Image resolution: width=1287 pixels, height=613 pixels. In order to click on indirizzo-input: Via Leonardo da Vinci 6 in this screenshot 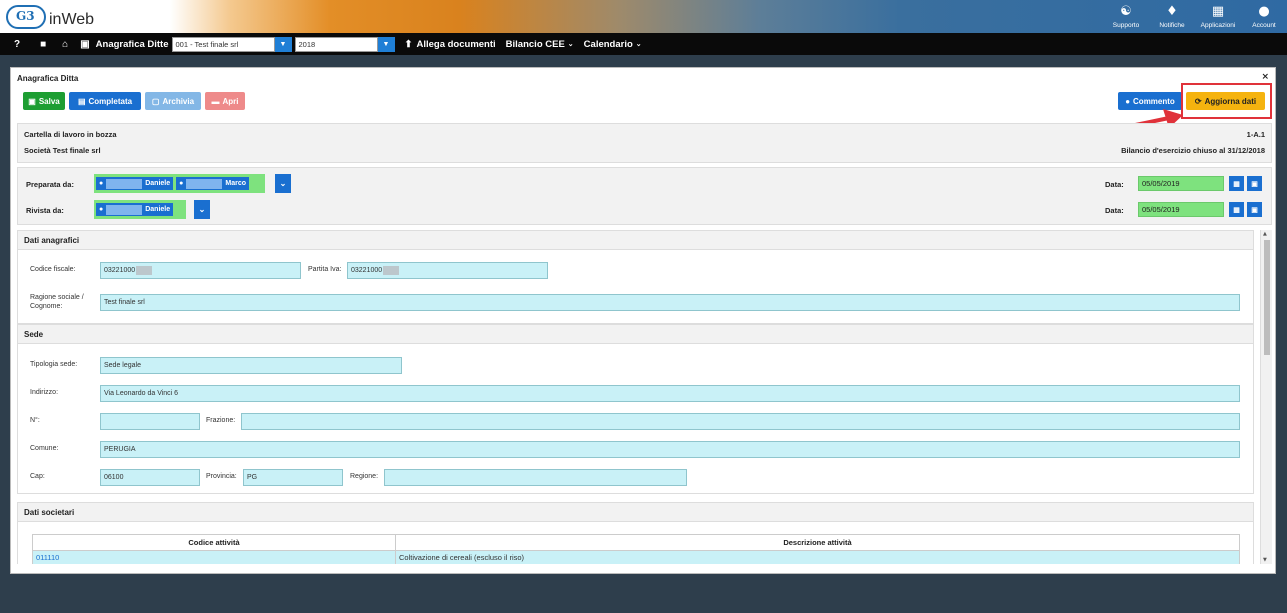, I will do `click(670, 393)`.